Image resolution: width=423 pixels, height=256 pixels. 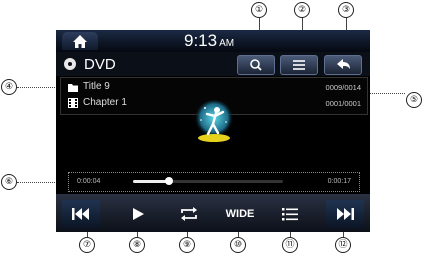 What do you see at coordinates (227, 43) in the screenshot?
I see `clock-ampm: AM` at bounding box center [227, 43].